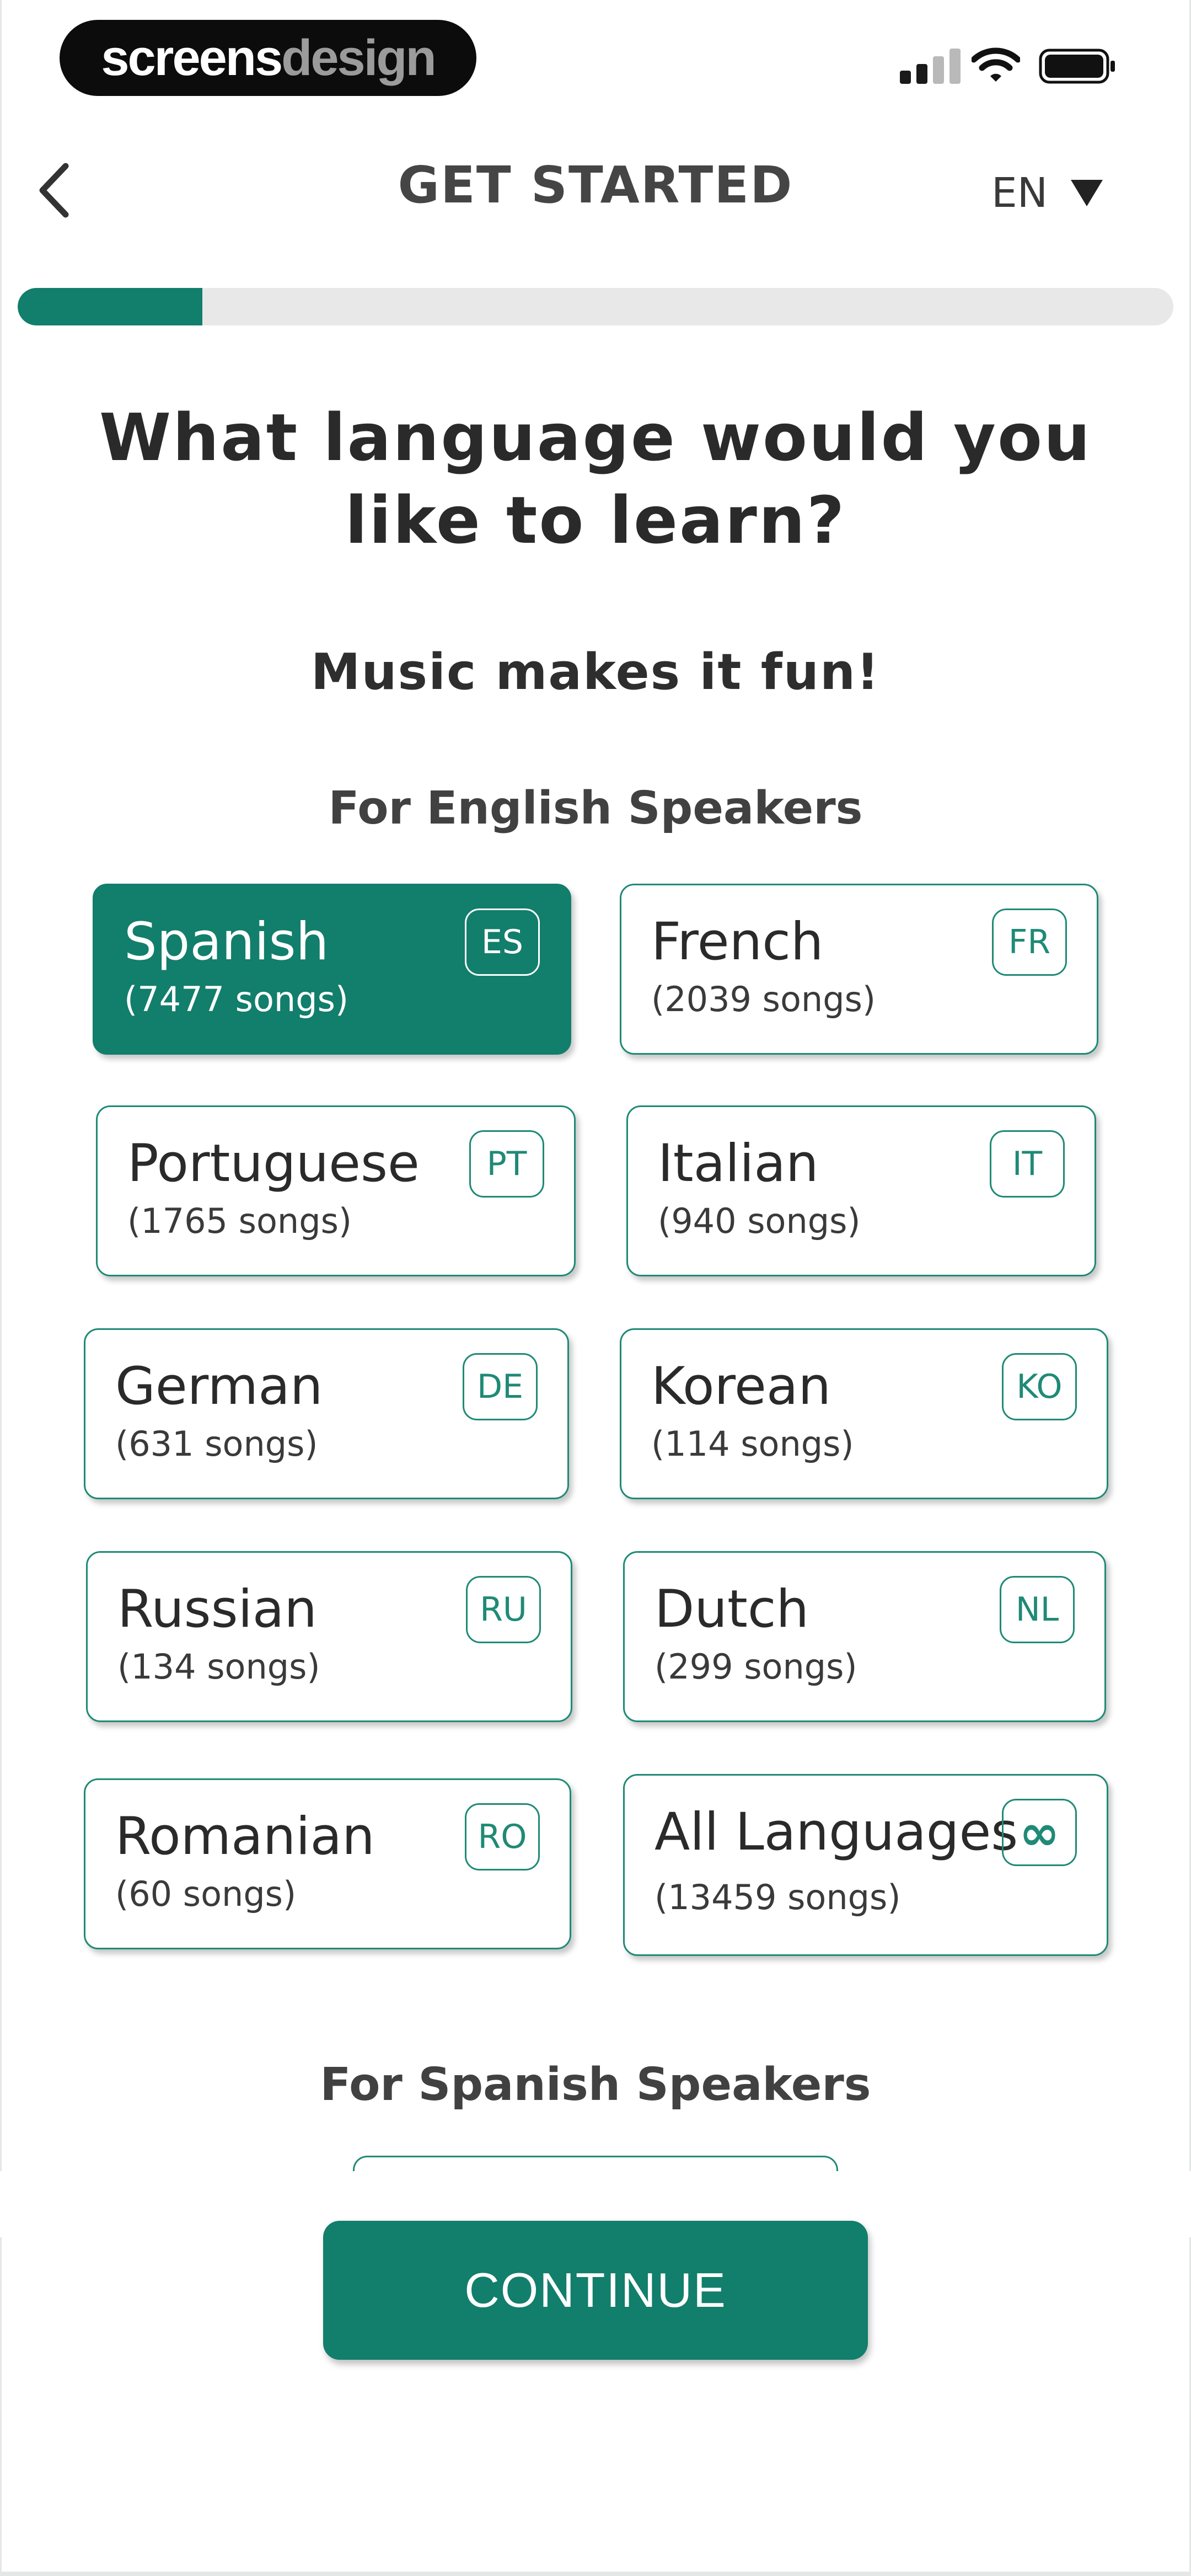 The width and height of the screenshot is (1191, 2576). What do you see at coordinates (503, 1609) in the screenshot?
I see `language-code-badge: RU` at bounding box center [503, 1609].